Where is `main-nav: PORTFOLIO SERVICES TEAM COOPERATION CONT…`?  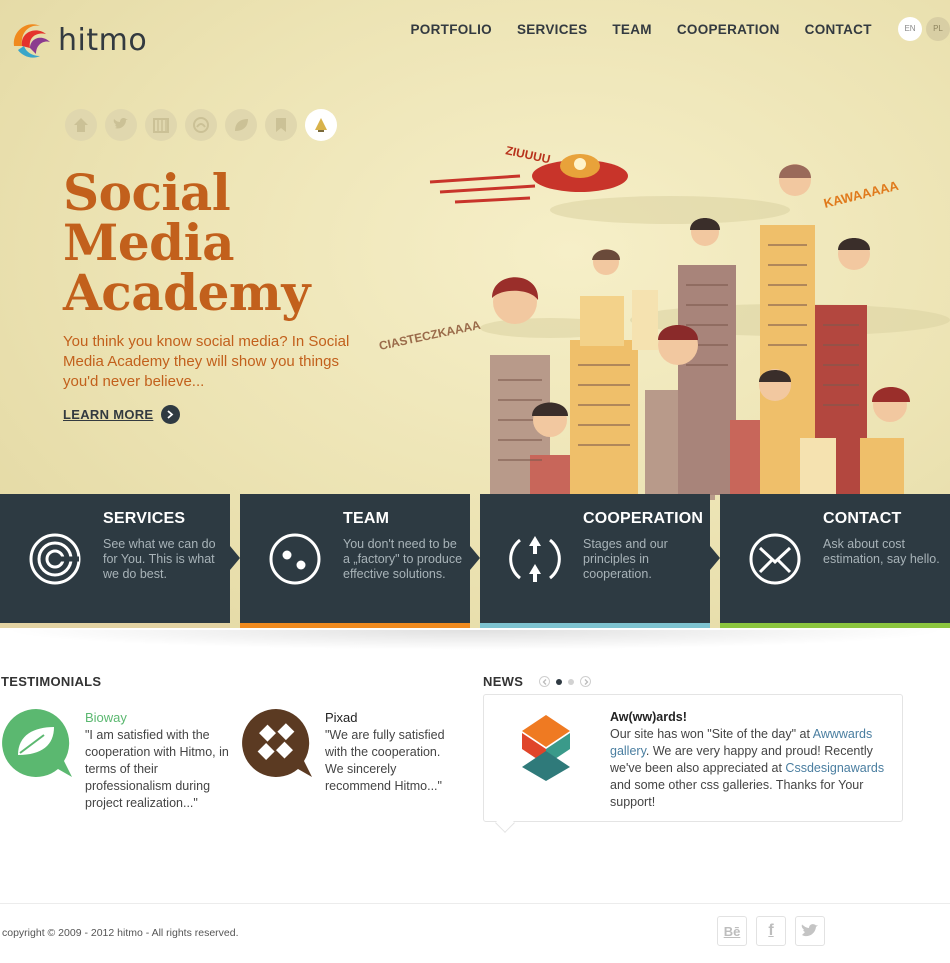 main-nav: PORTFOLIO SERVICES TEAM COOPERATION CONT… is located at coordinates (641, 29).